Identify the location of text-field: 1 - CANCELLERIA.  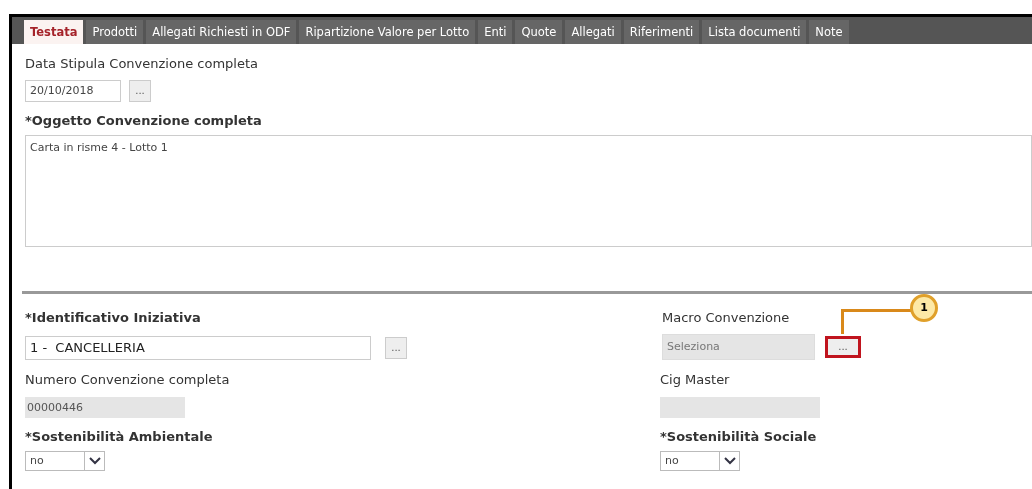
(198, 347).